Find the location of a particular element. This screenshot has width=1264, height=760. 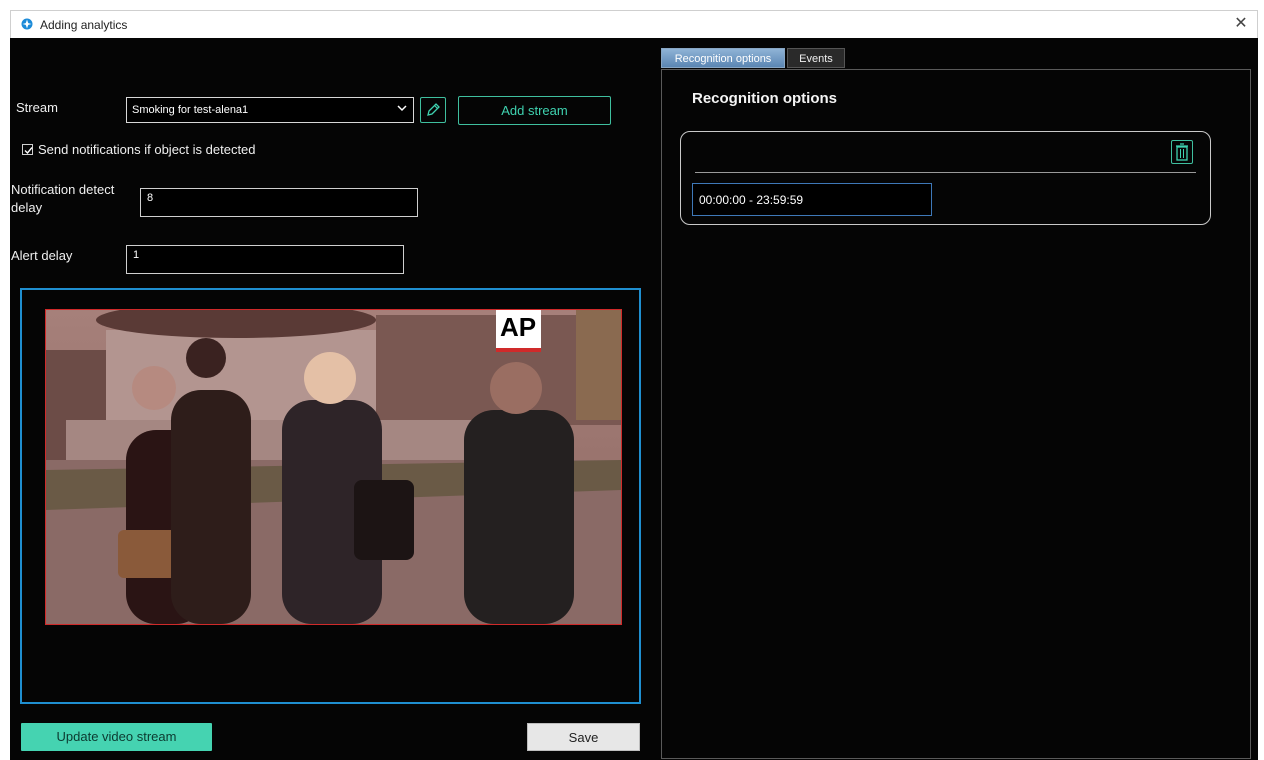

stream-label: Stream is located at coordinates (37, 107).